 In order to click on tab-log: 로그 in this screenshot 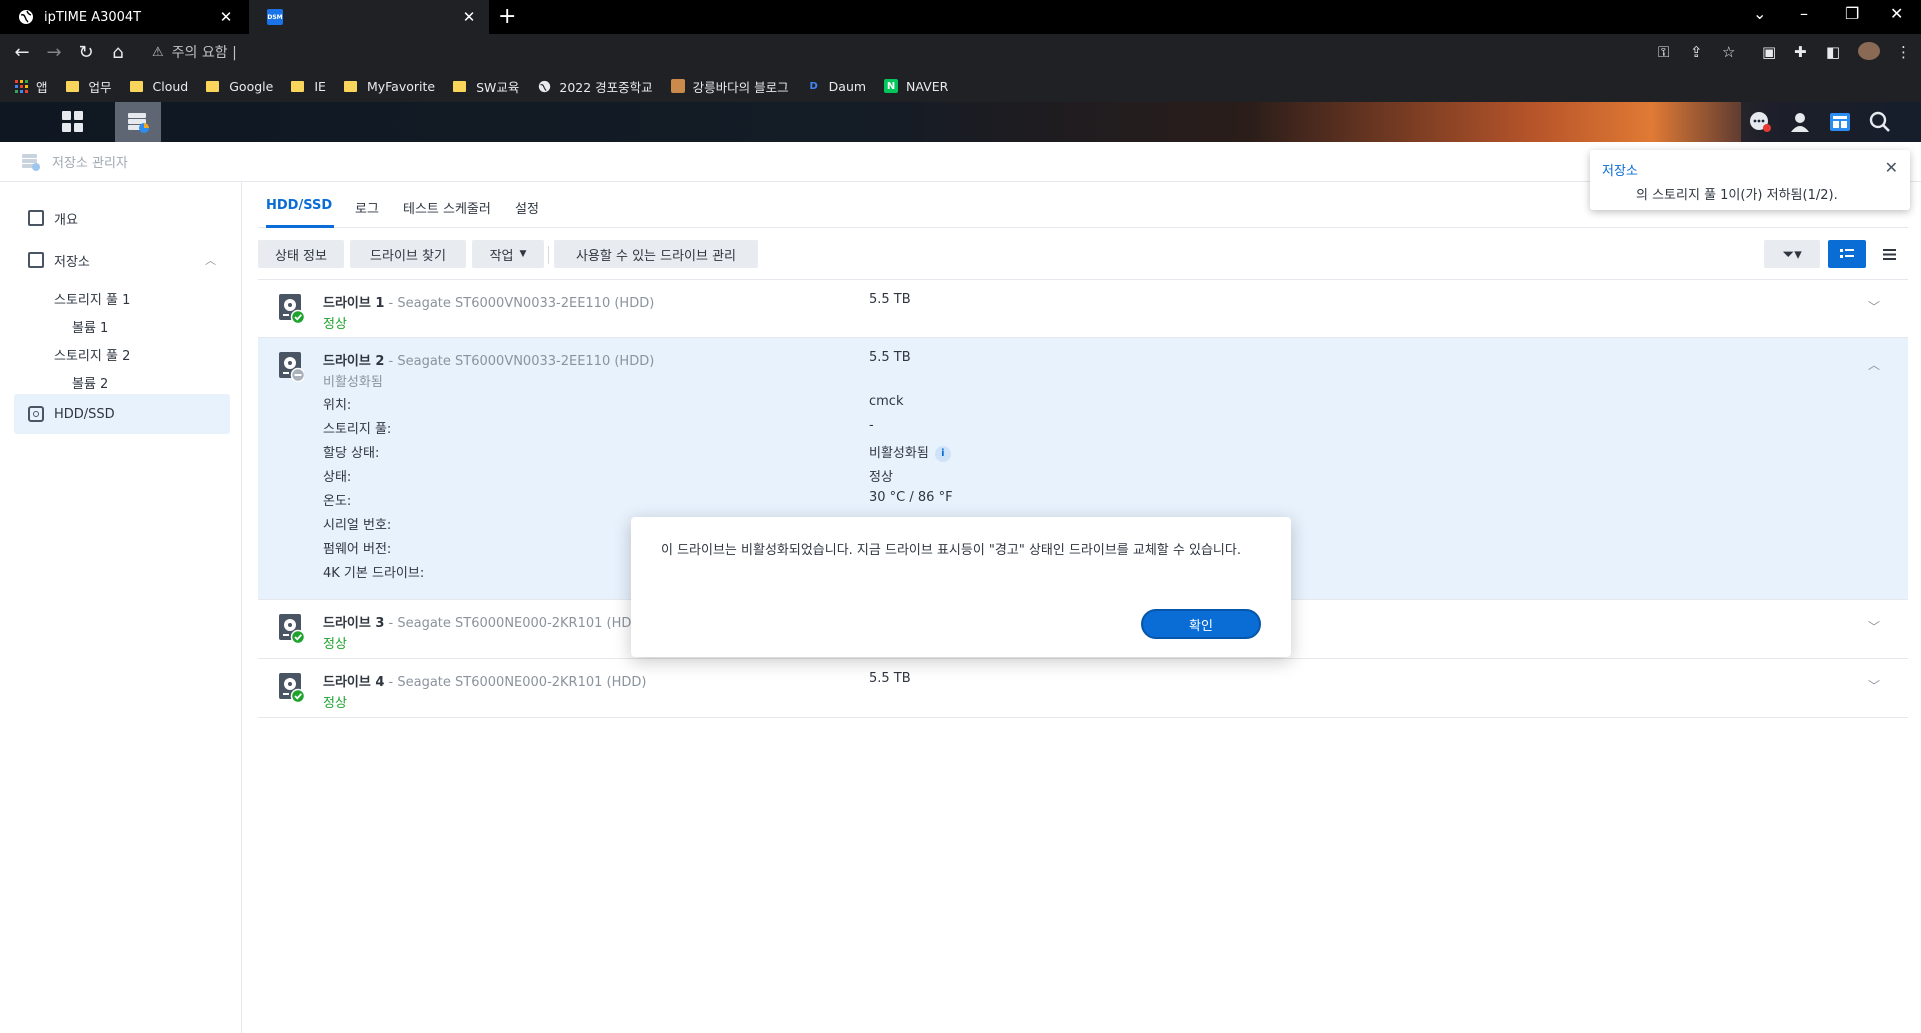, I will do `click(367, 207)`.